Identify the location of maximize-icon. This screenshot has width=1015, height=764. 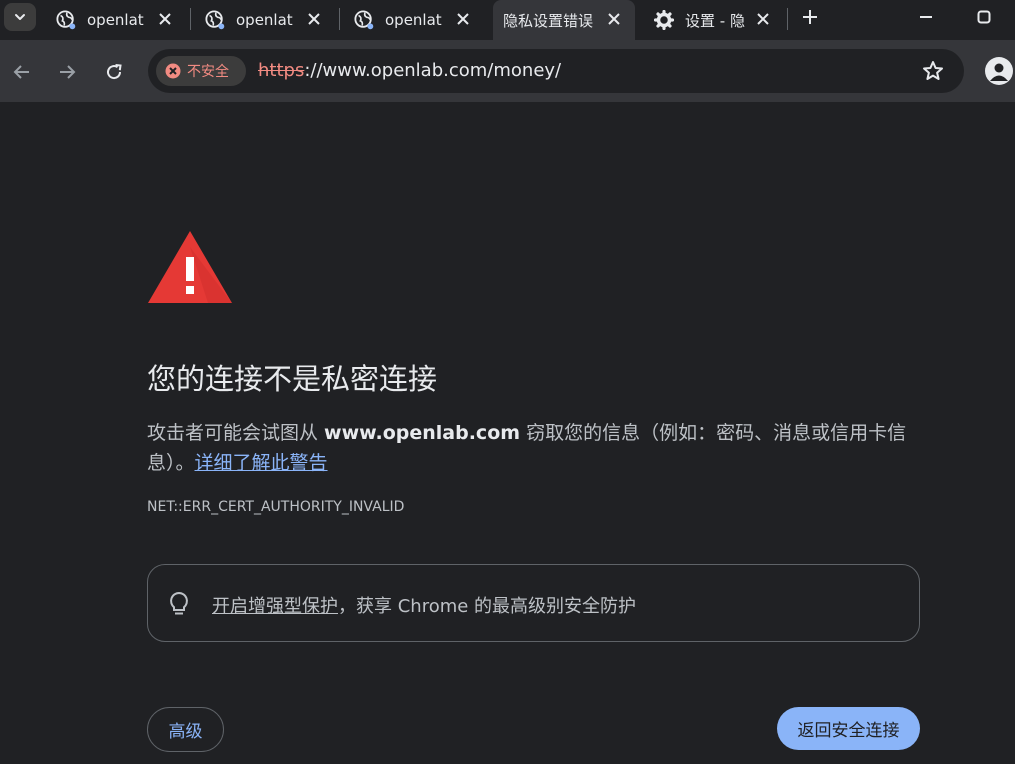
(984, 17).